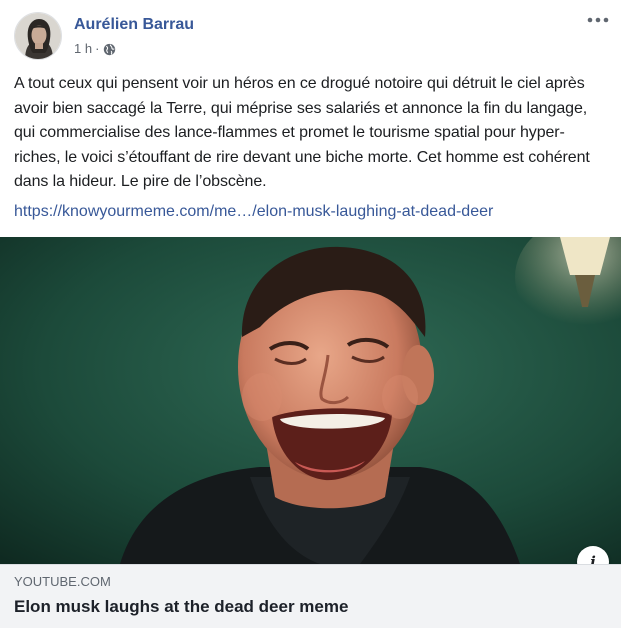 This screenshot has height=628, width=621. What do you see at coordinates (598, 20) in the screenshot?
I see `more-options-icon` at bounding box center [598, 20].